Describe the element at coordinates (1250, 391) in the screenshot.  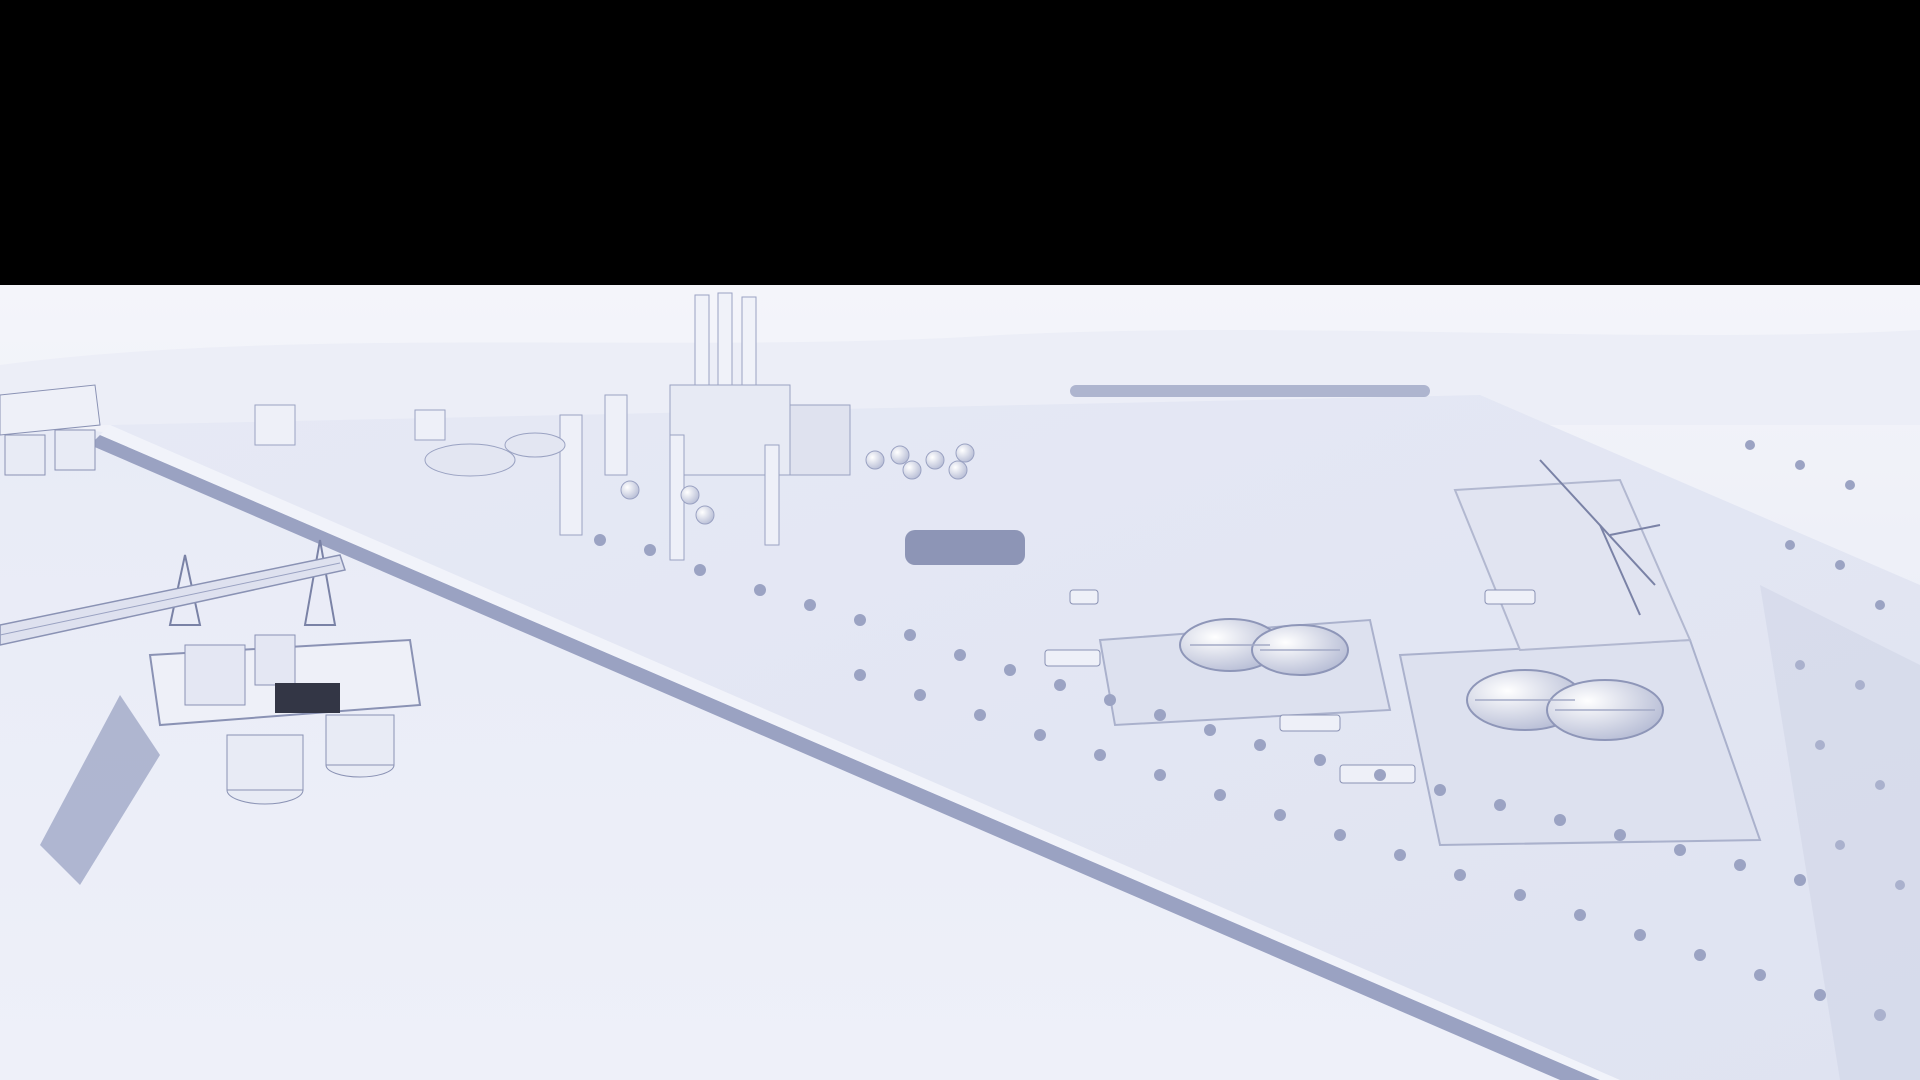
I see `tree-canopy-band` at that location.